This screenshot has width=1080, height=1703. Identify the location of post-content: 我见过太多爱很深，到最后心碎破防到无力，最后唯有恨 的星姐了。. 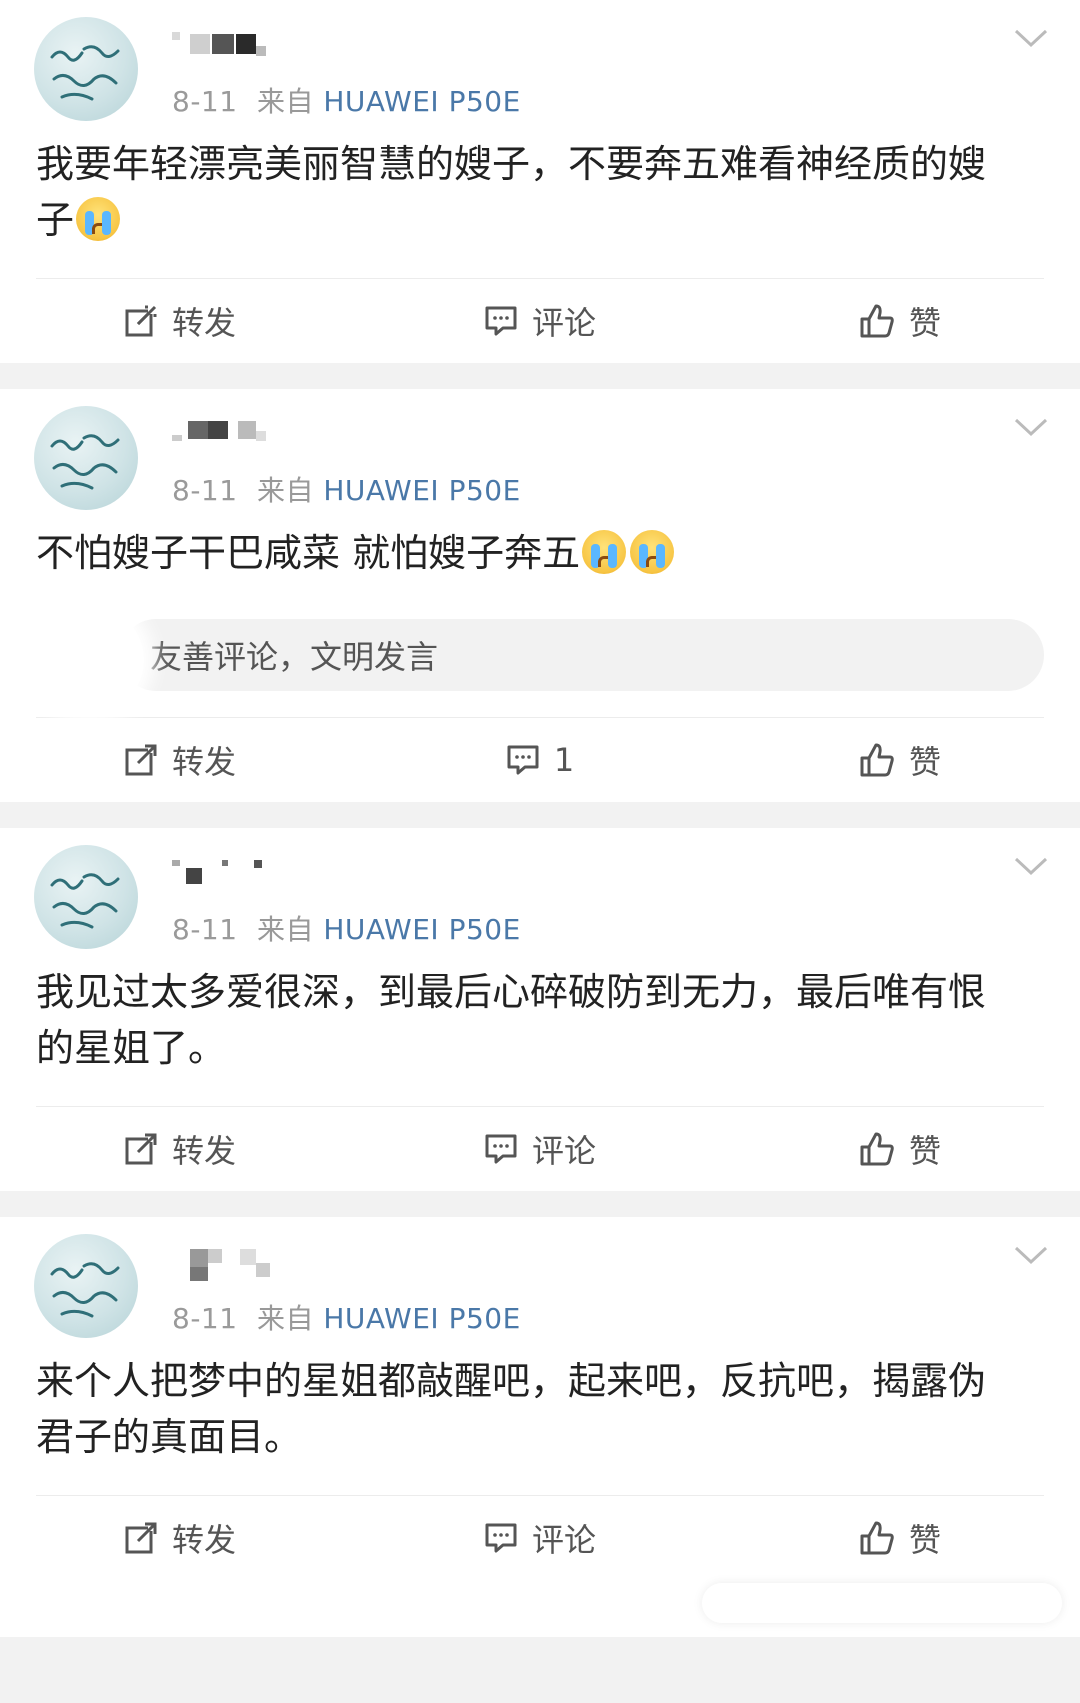
(540, 1020).